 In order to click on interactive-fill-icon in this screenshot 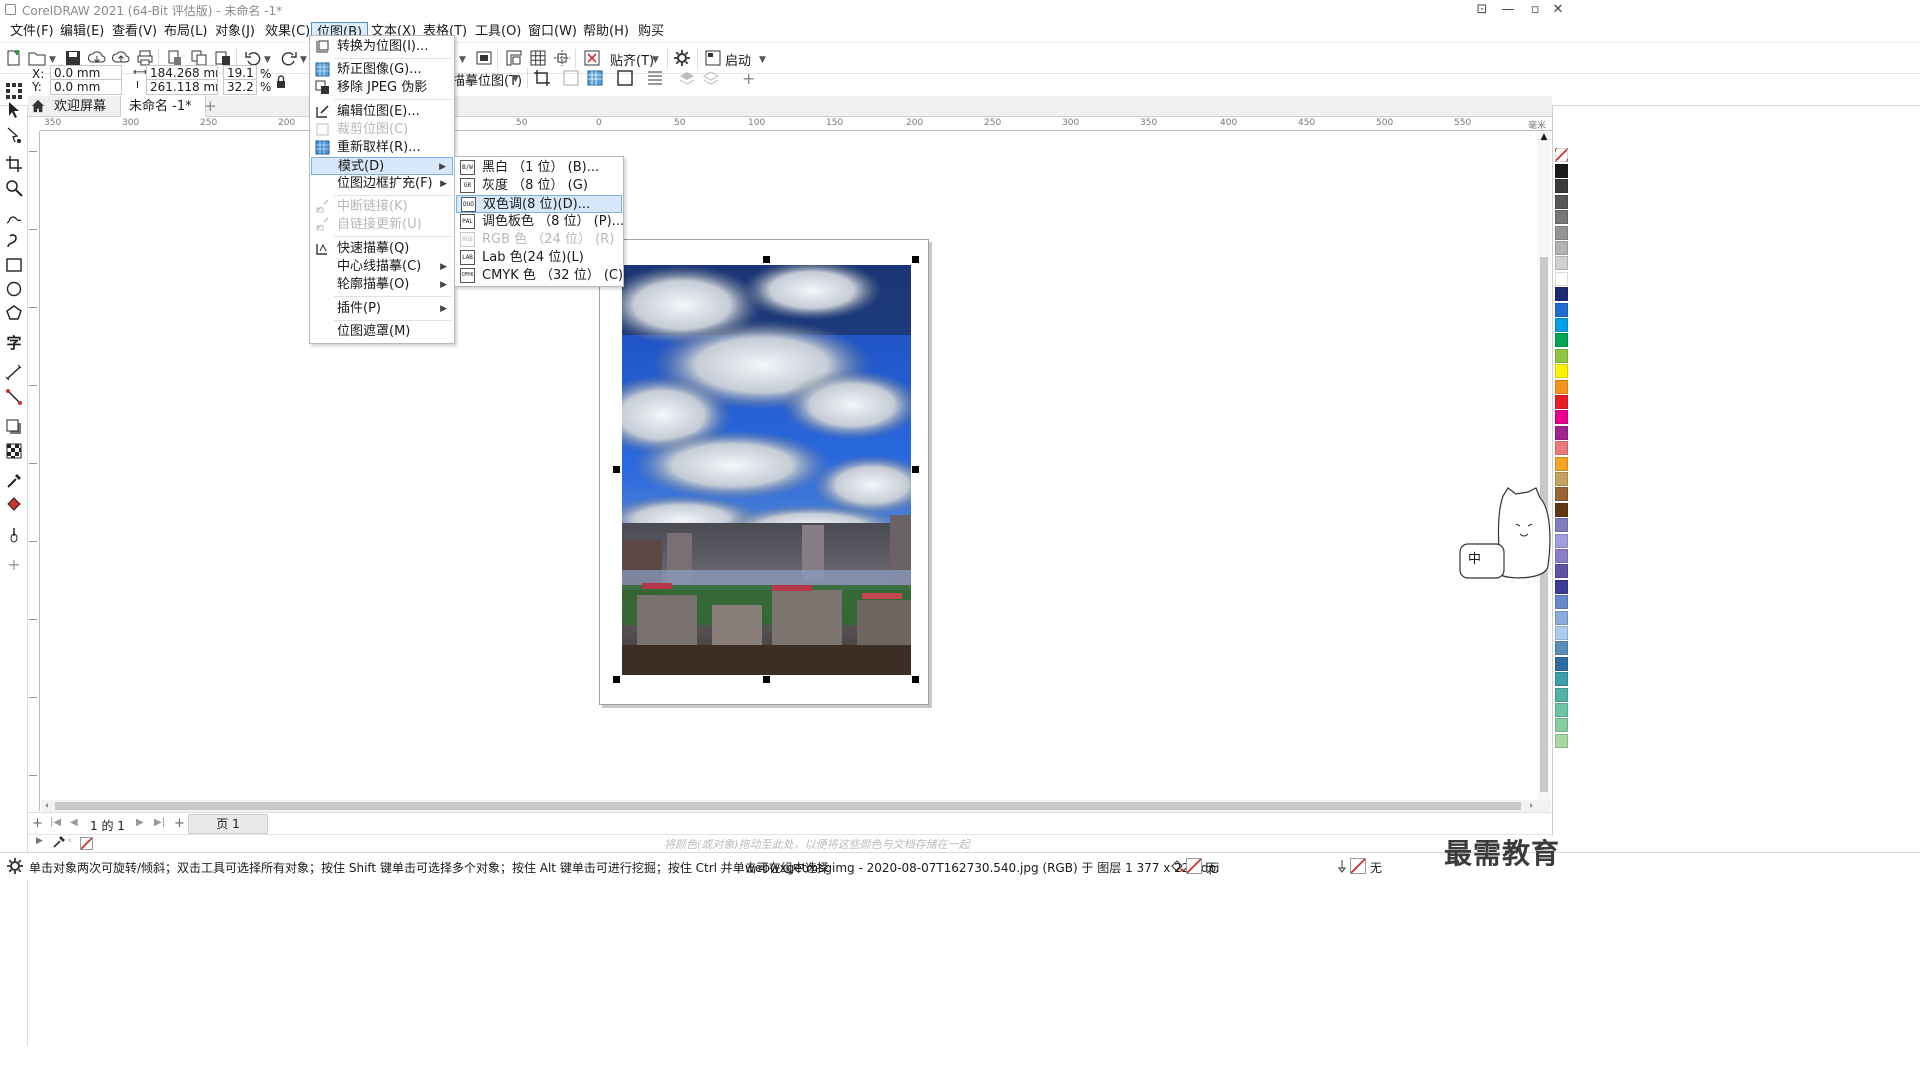, I will do `click(14, 505)`.